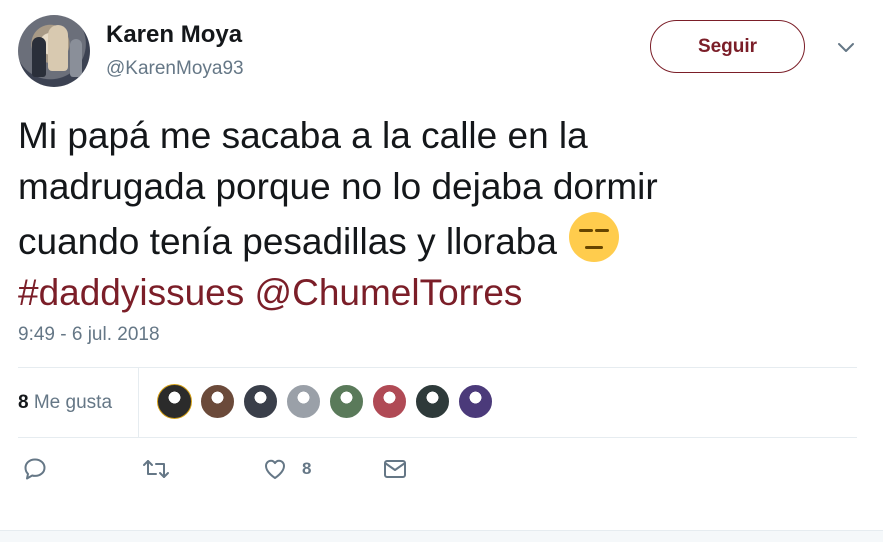  I want to click on likes-label: Me gusta, so click(73, 402).